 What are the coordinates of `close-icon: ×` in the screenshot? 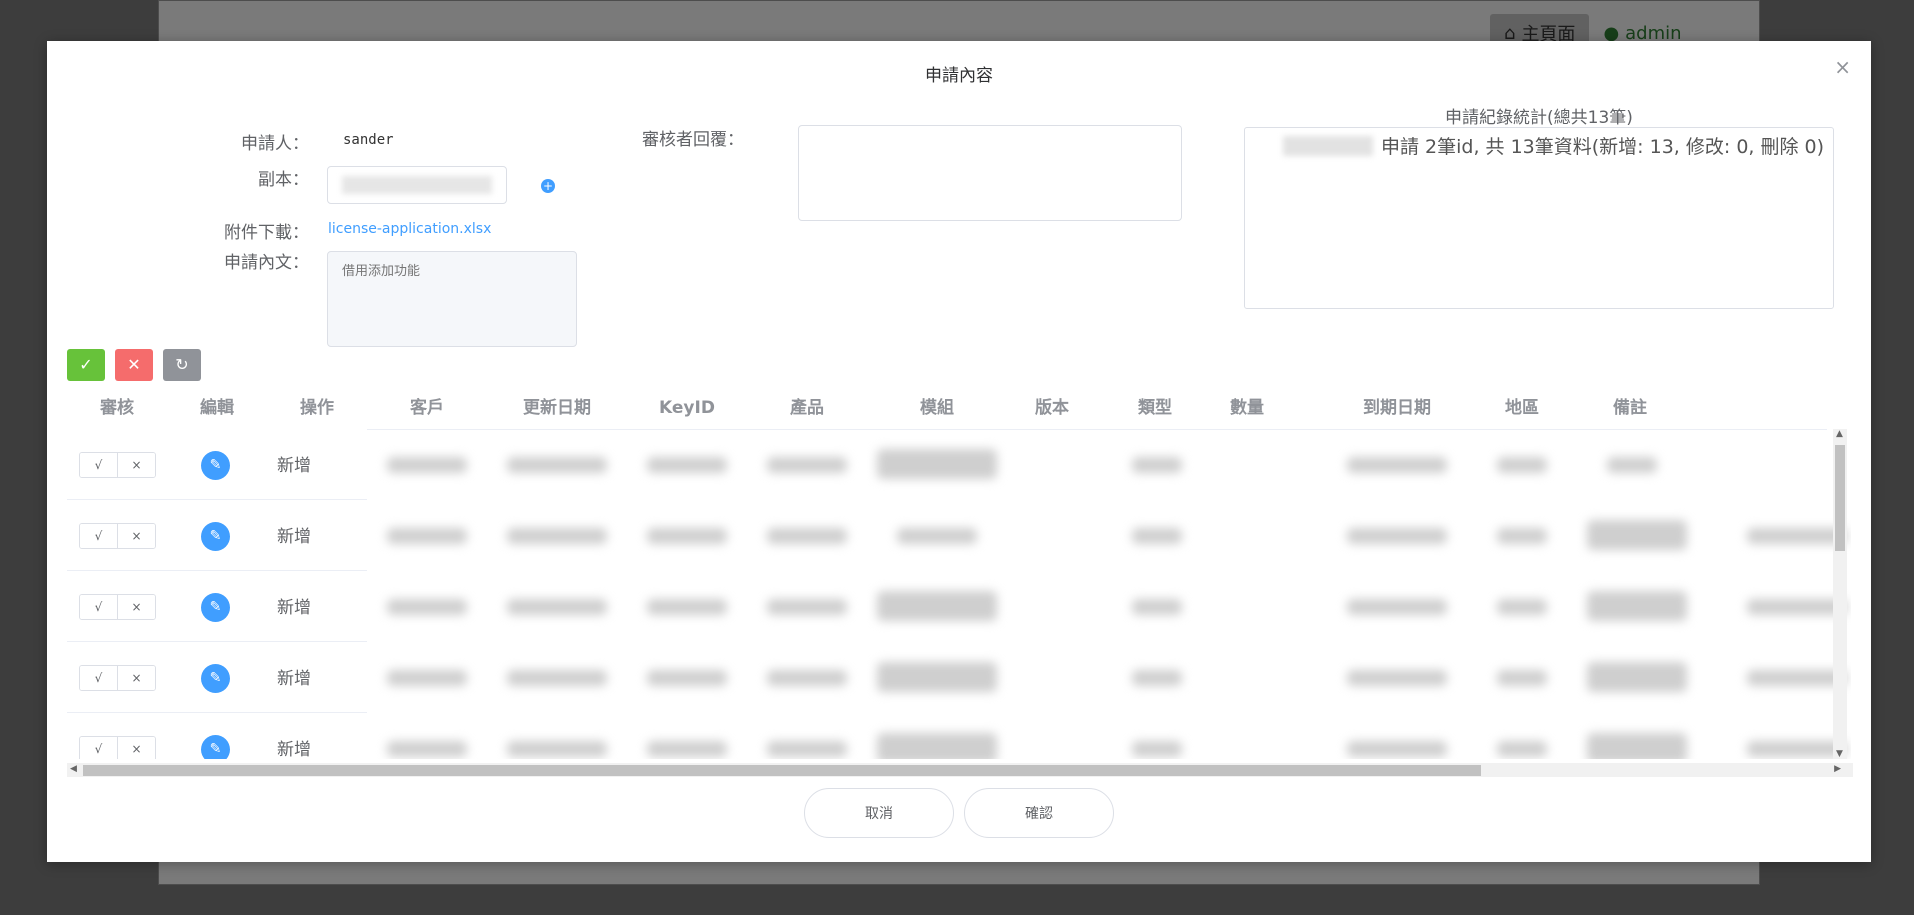 It's located at (1842, 67).